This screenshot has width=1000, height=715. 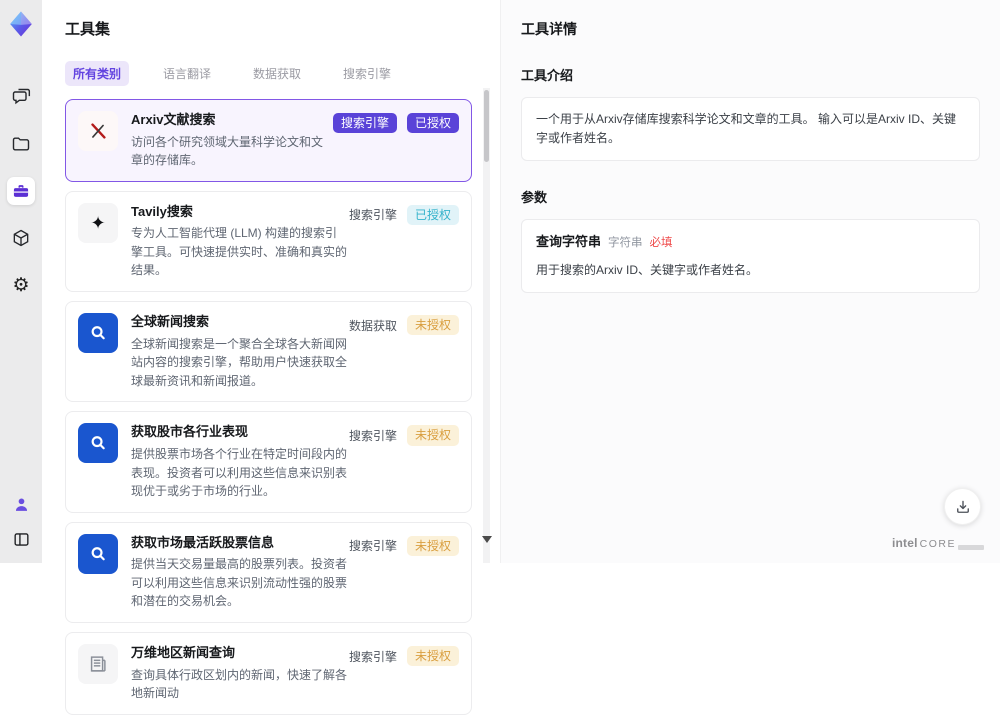 I want to click on arxiv-icon, so click(x=98, y=131).